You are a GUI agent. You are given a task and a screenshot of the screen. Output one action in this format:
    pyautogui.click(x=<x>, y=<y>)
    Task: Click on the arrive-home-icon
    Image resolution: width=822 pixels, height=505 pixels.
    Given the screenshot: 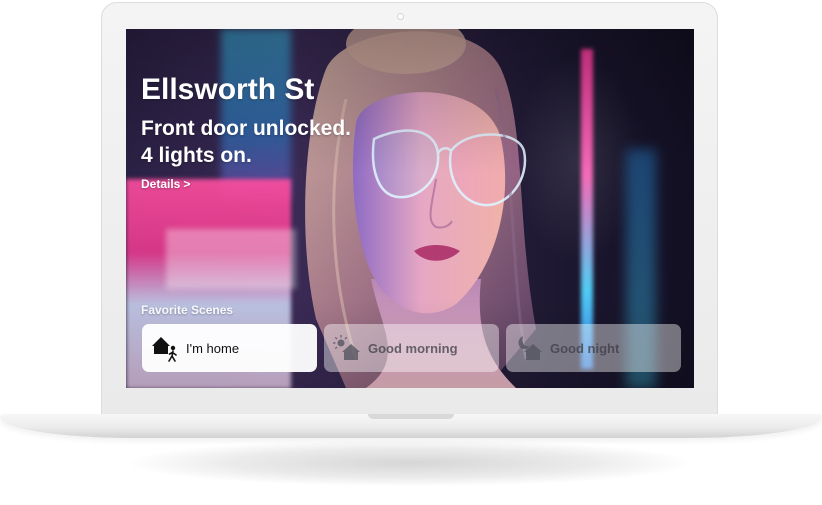 What is the action you would take?
    pyautogui.click(x=164, y=349)
    